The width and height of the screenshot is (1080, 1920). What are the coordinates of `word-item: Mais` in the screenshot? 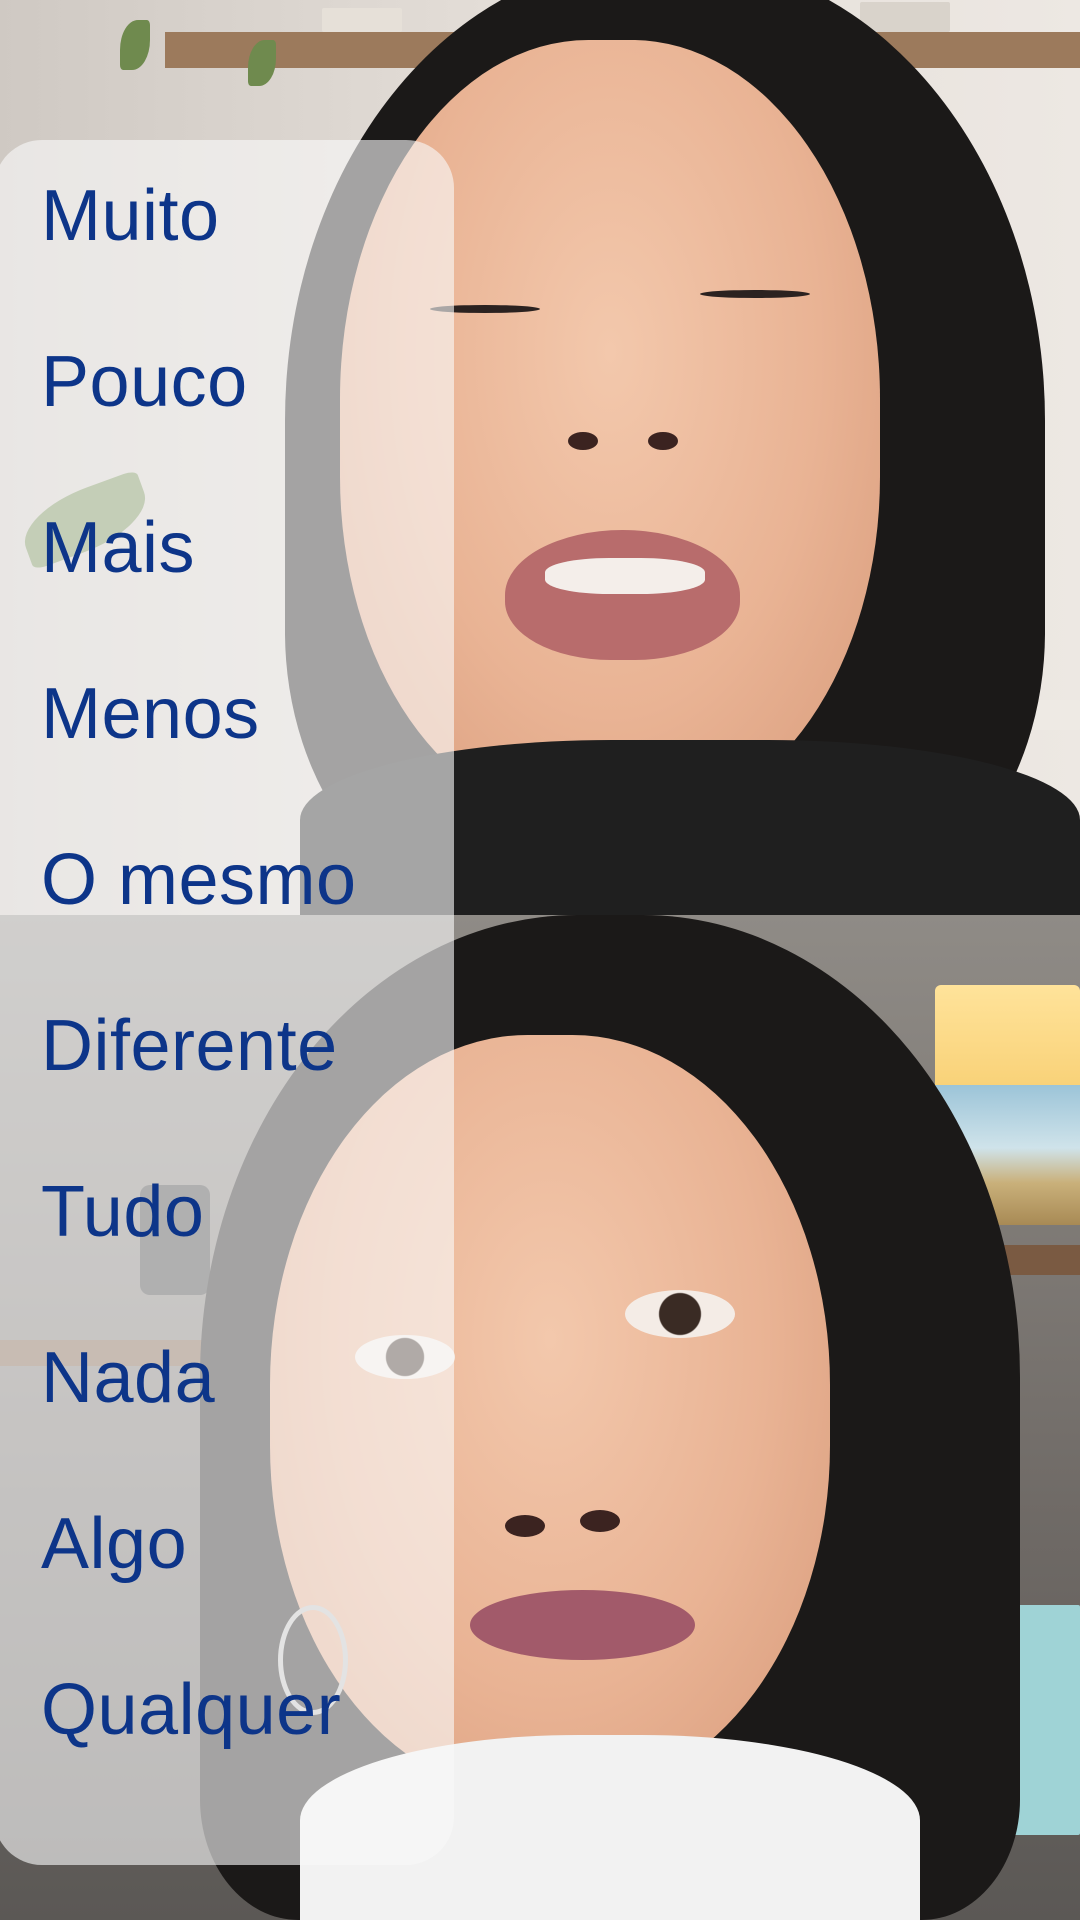 It's located at (118, 548).